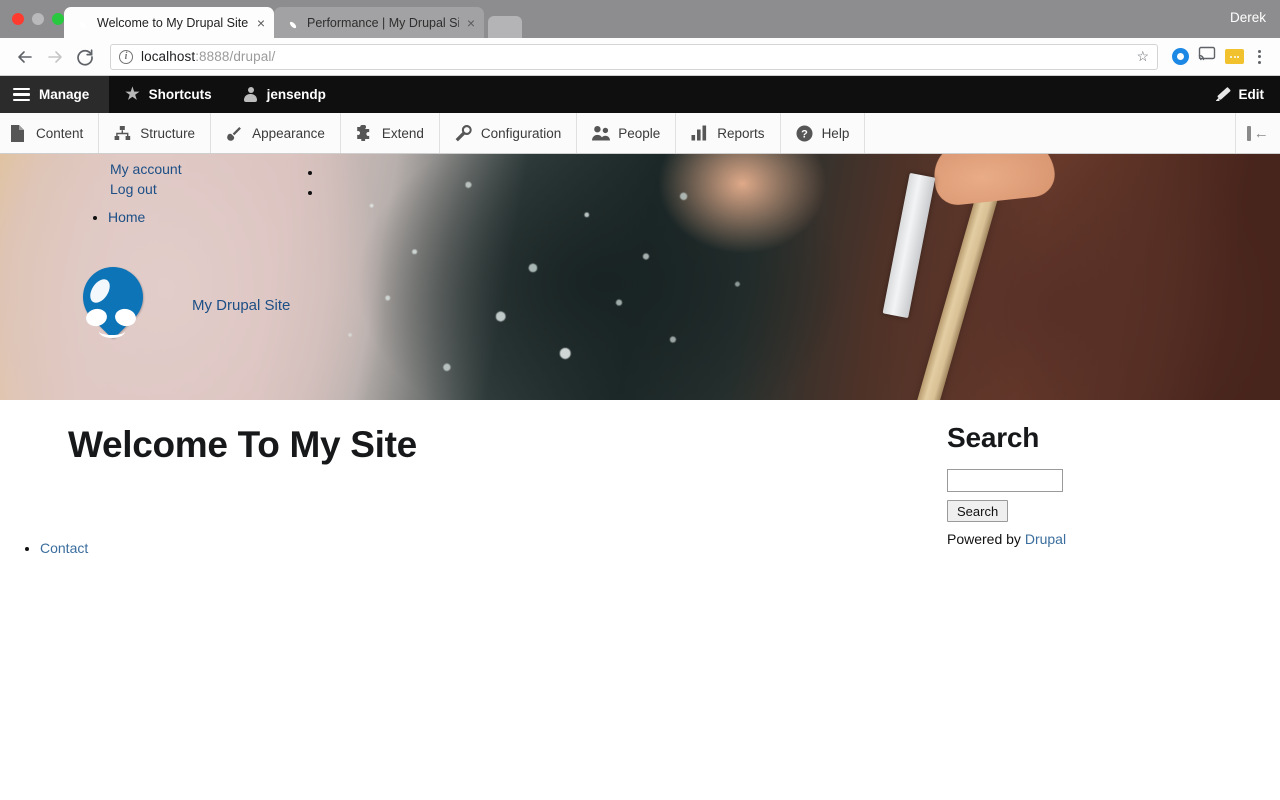 This screenshot has height=800, width=1280. What do you see at coordinates (1072, 484) in the screenshot?
I see `sidebar-search-block: Search Search Powered by Drupal` at bounding box center [1072, 484].